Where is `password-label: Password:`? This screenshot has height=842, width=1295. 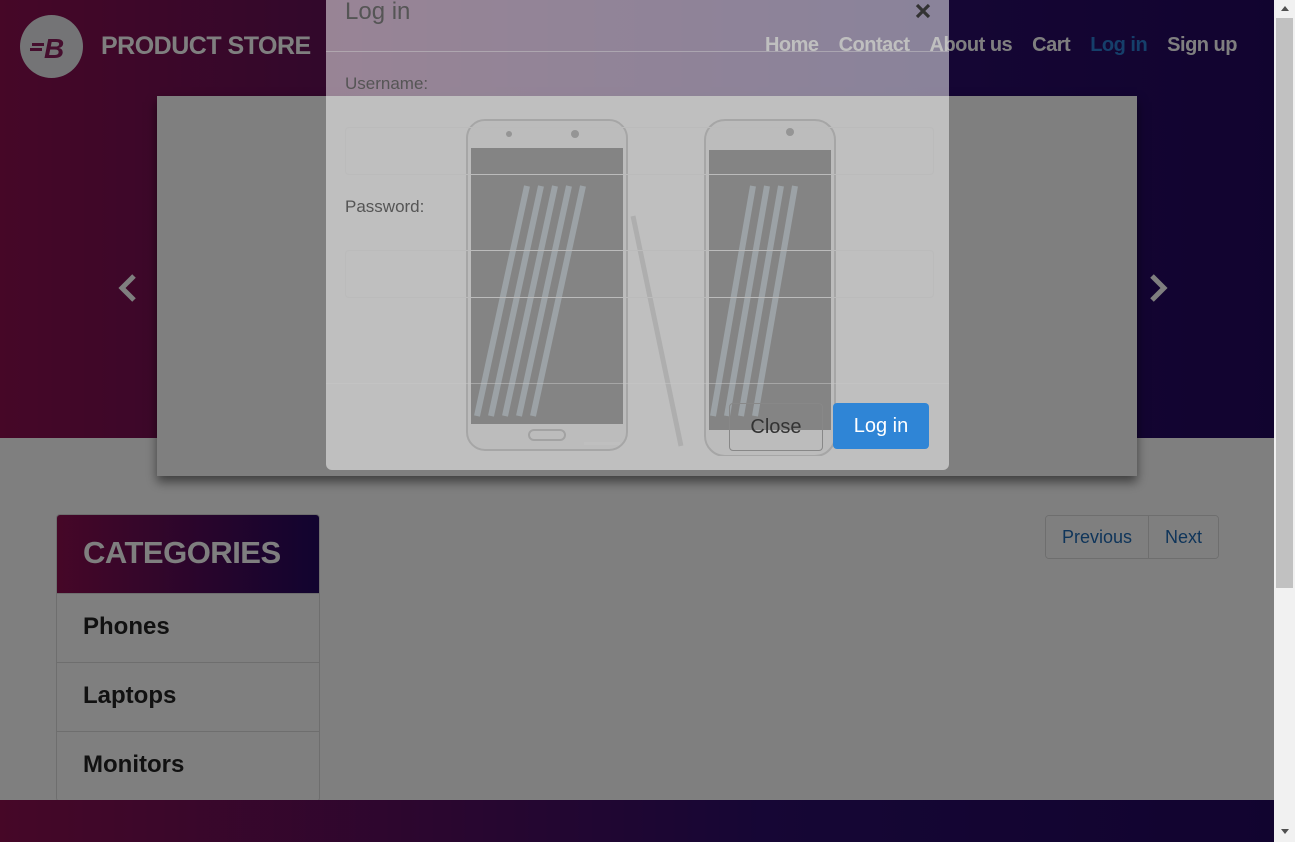 password-label: Password: is located at coordinates (385, 206).